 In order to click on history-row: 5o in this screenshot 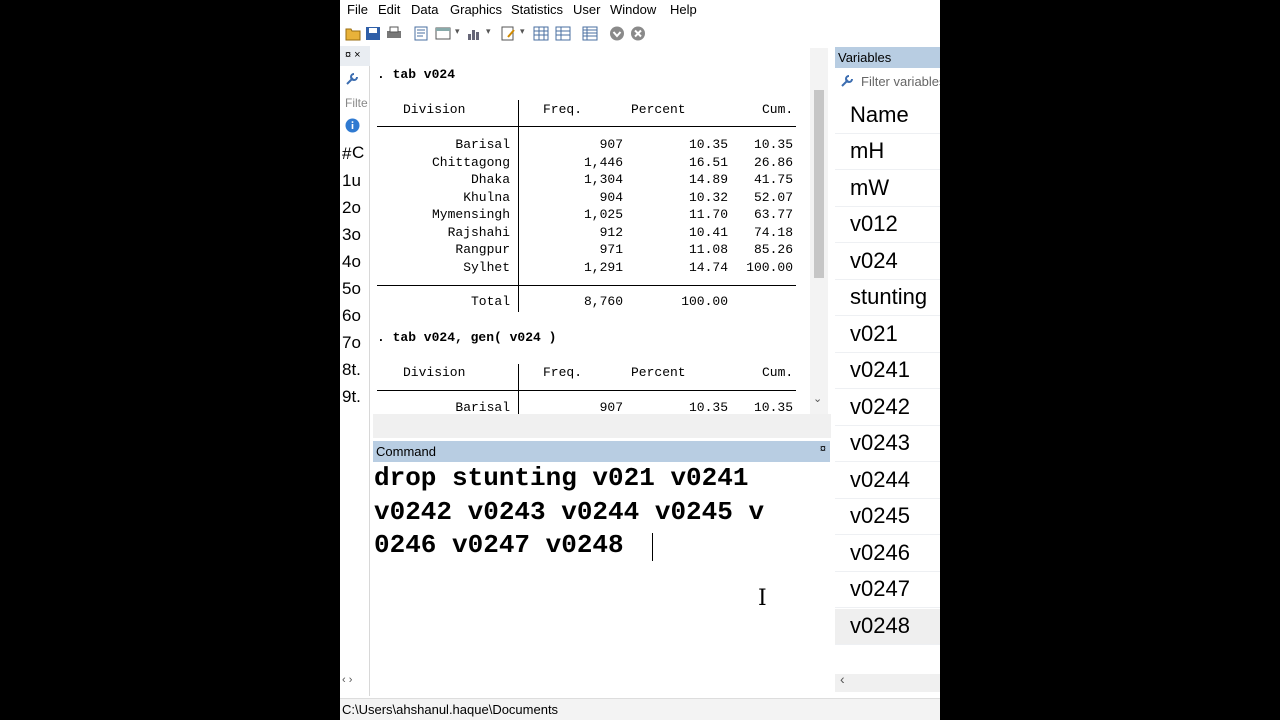, I will do `click(351, 289)`.